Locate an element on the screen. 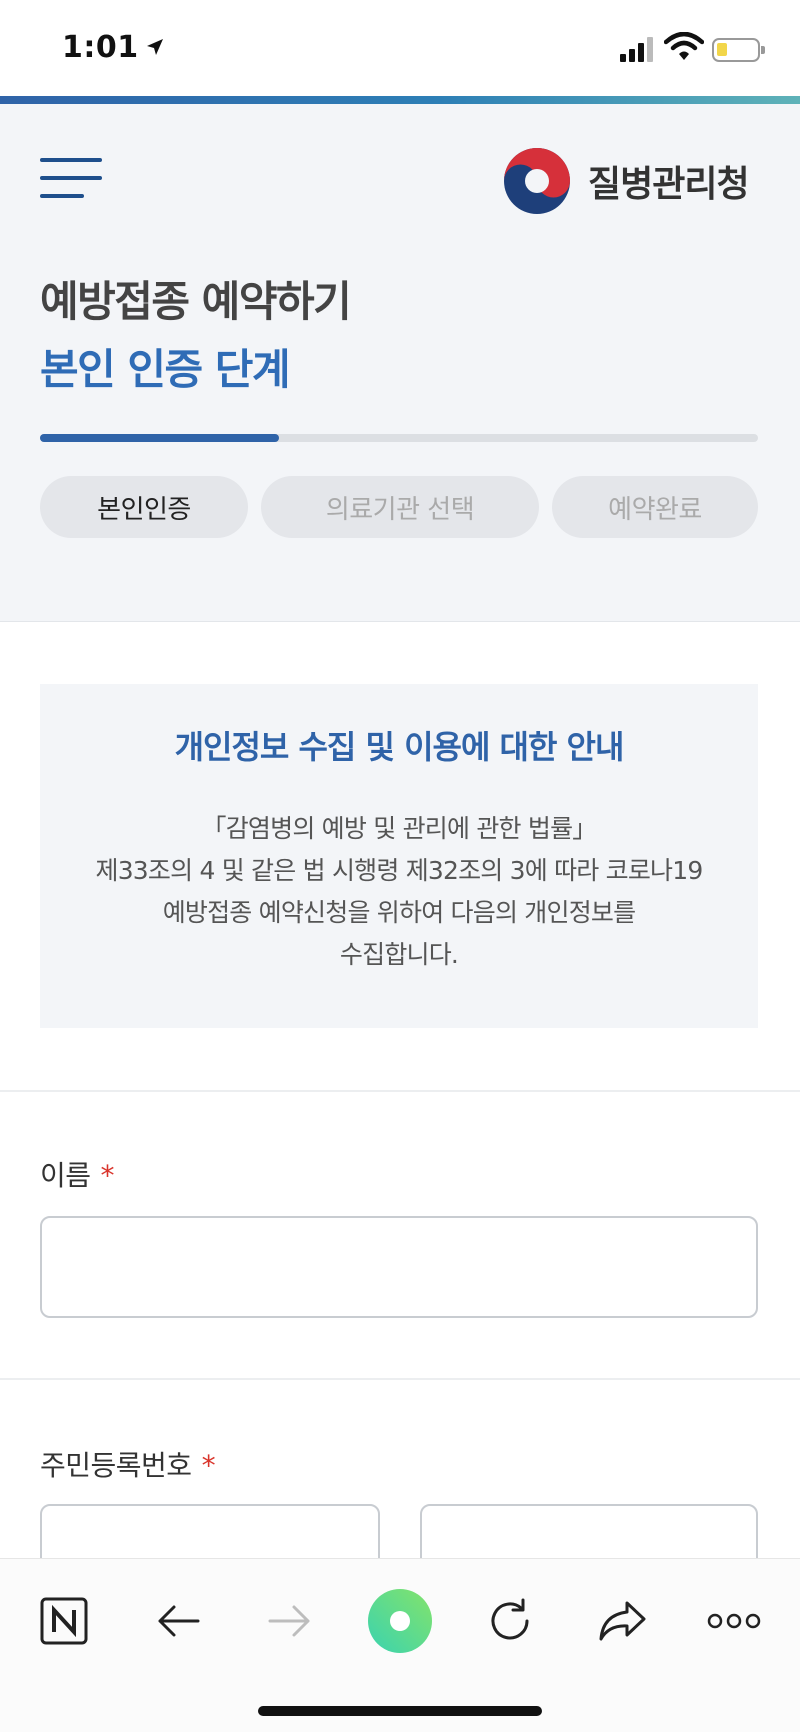 This screenshot has height=1732, width=800. notice-title: 개인정보 수집 및 이용에 대한 안내 is located at coordinates (399, 747).